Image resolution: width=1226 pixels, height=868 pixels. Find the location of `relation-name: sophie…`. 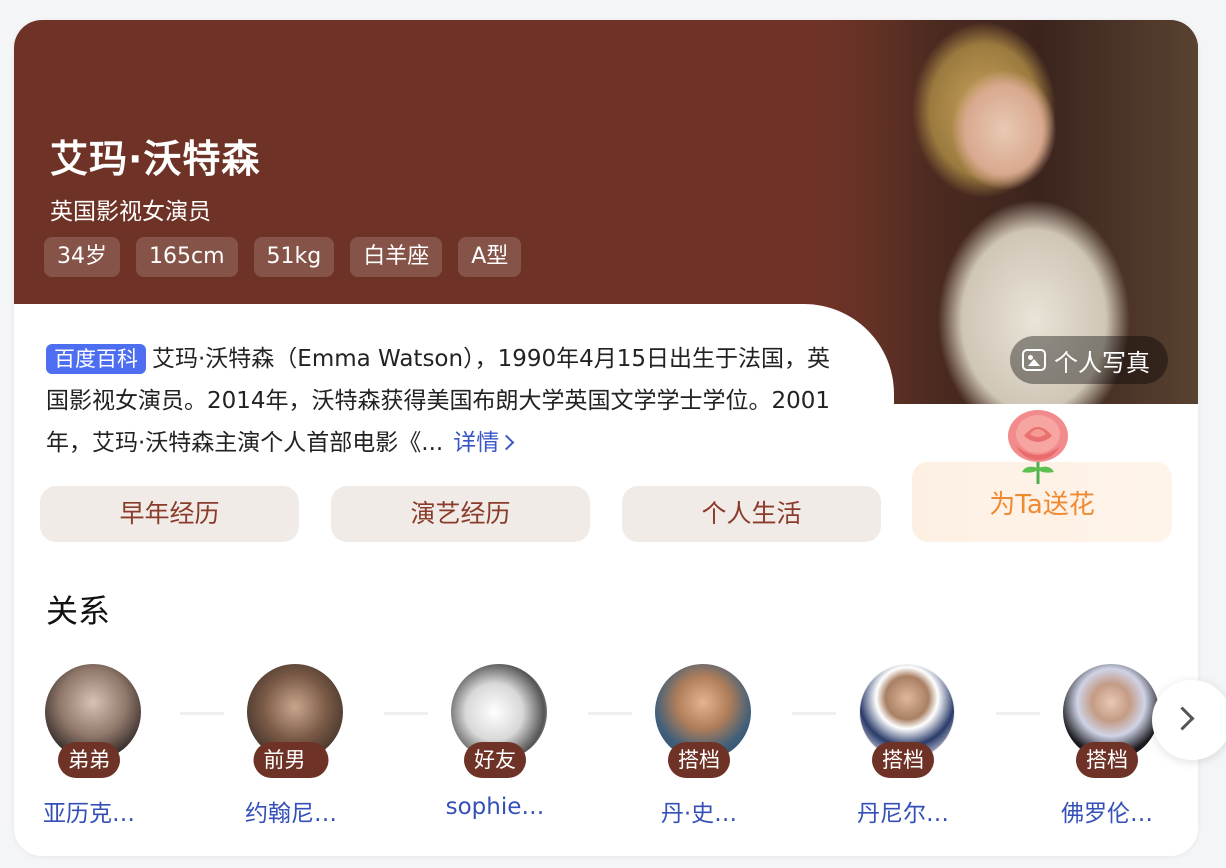

relation-name: sophie… is located at coordinates (495, 807).